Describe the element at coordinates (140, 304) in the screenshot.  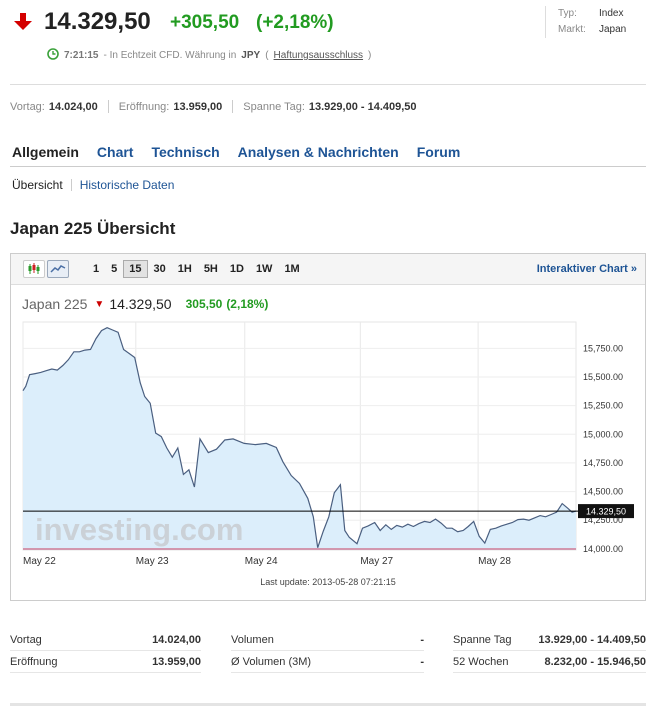
I see `chart-price: 14.329,50` at that location.